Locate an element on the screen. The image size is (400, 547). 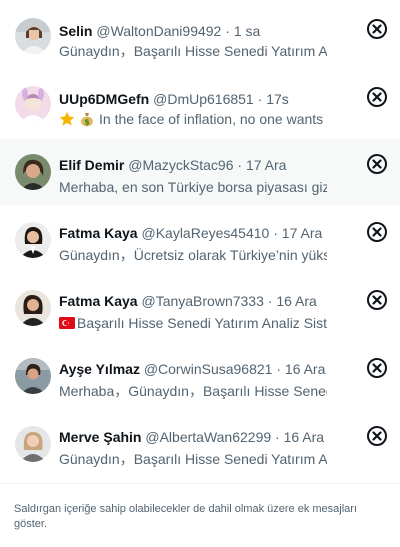
divider is located at coordinates (200, 483).